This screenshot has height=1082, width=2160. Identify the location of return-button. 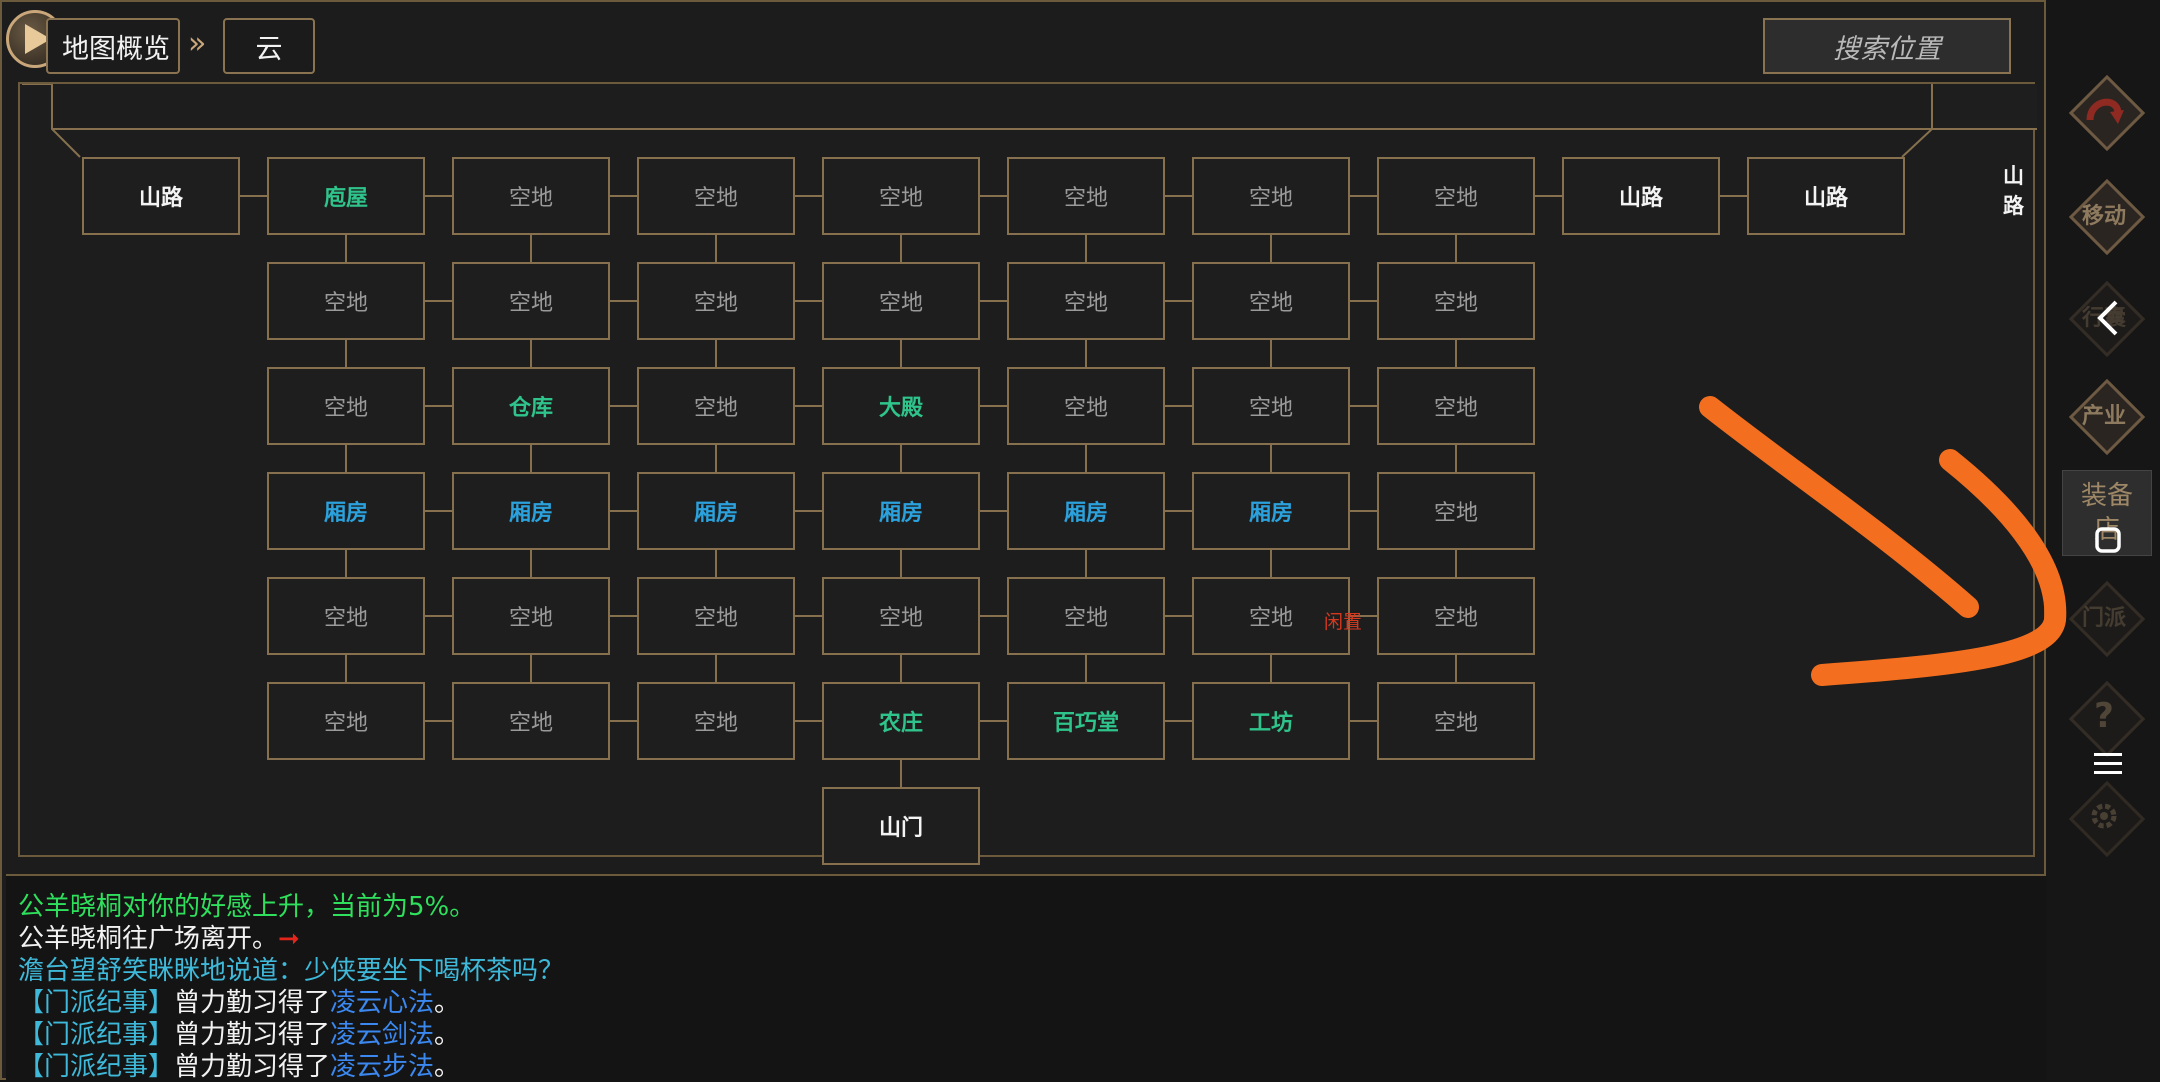
(2107, 113).